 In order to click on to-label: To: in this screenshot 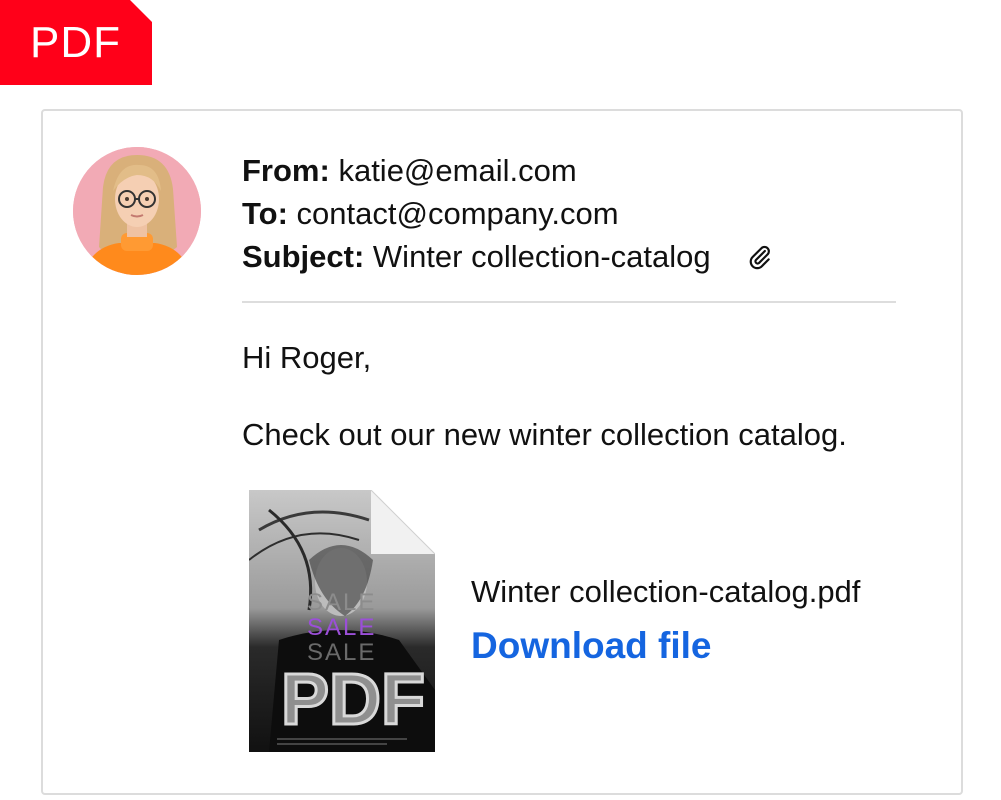, I will do `click(265, 213)`.